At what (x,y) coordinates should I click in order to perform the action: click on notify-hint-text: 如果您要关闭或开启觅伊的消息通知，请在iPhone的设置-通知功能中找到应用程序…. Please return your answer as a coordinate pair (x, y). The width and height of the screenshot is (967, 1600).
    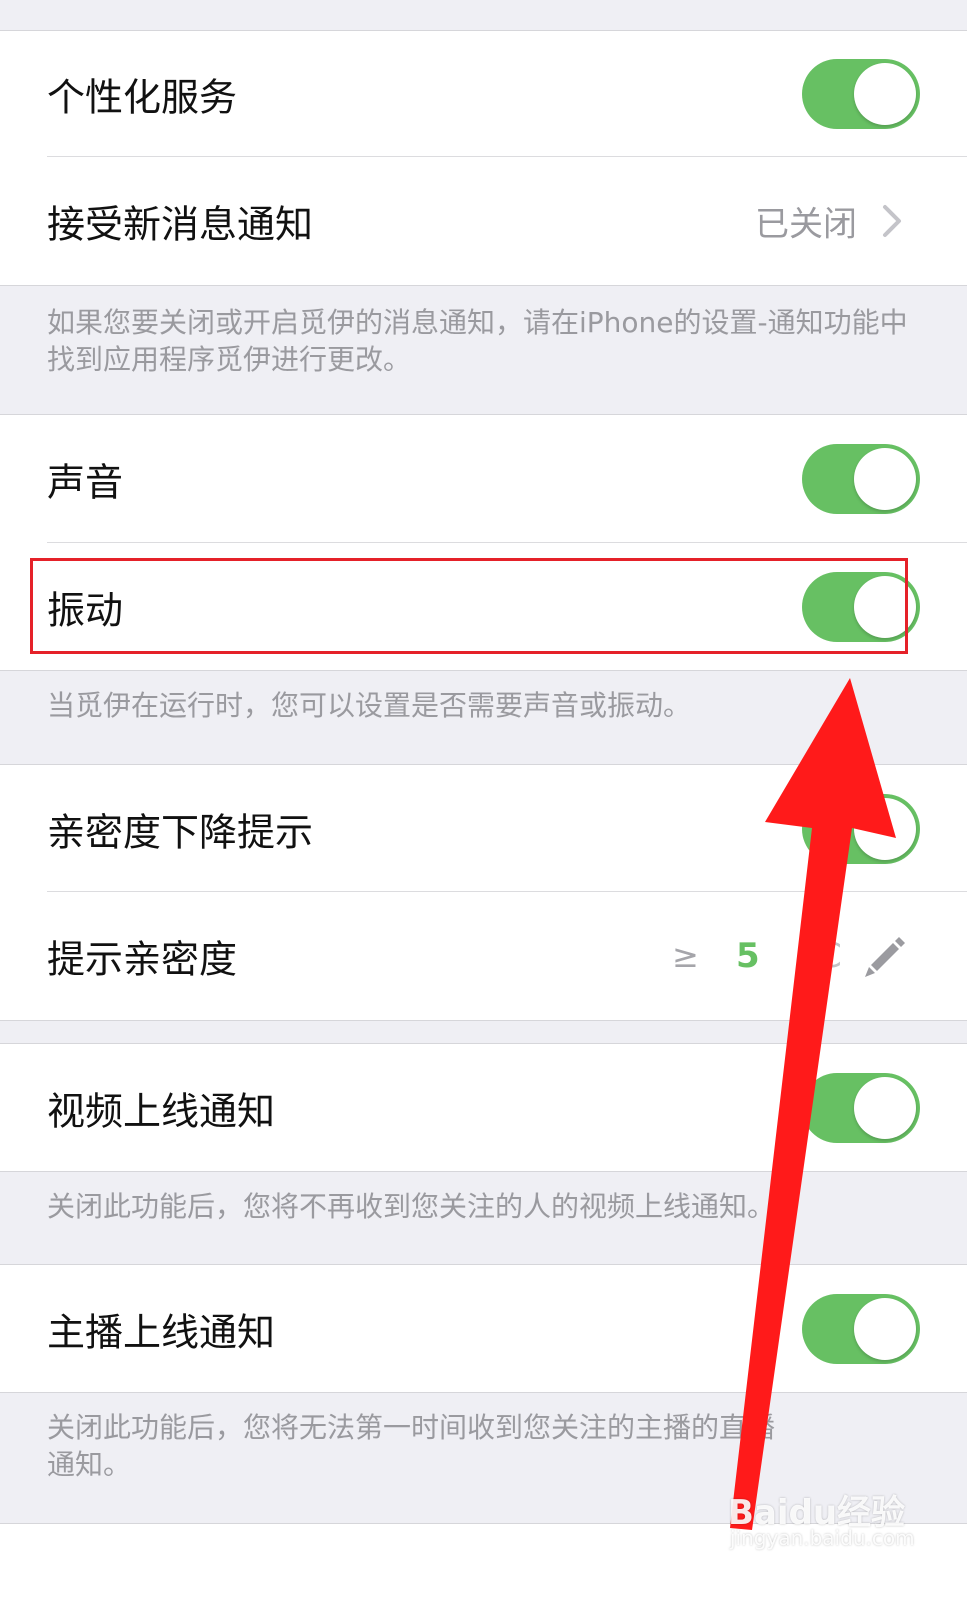
    Looking at the image, I should click on (477, 341).